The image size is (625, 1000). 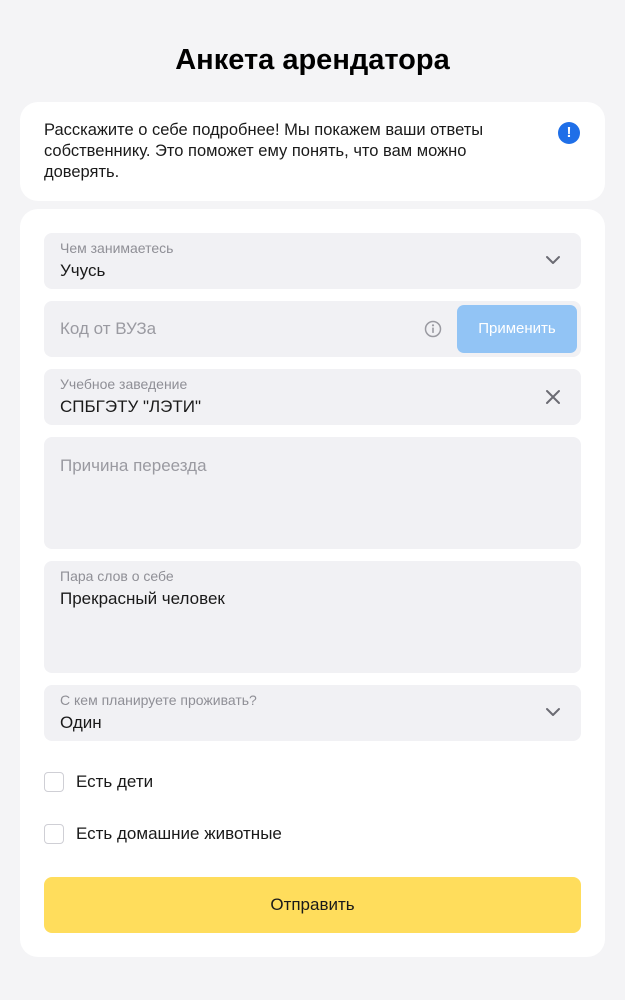 I want to click on has-children-label: Есть дети, so click(x=115, y=781).